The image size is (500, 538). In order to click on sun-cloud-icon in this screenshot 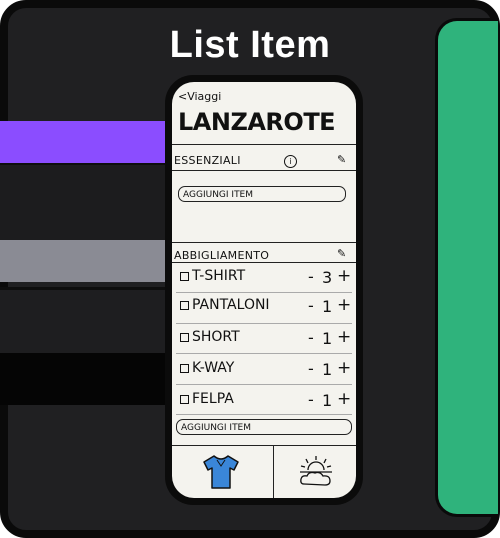, I will do `click(316, 471)`.